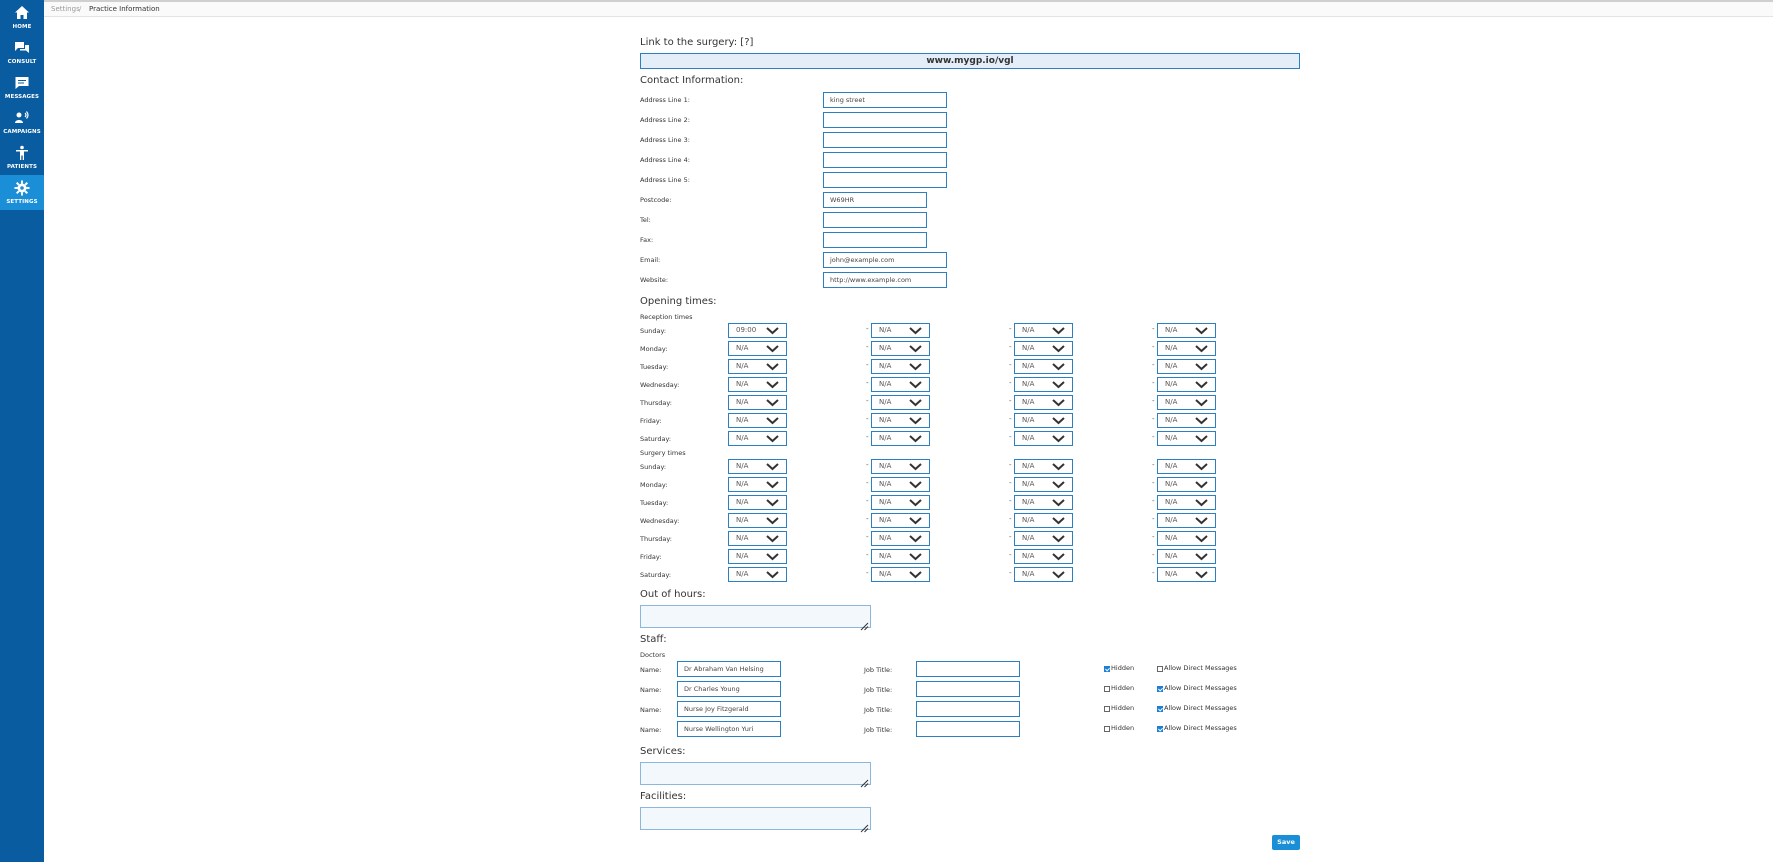  What do you see at coordinates (729, 709) in the screenshot?
I see `staff-name-input: Nurse Joy Fitzgerald` at bounding box center [729, 709].